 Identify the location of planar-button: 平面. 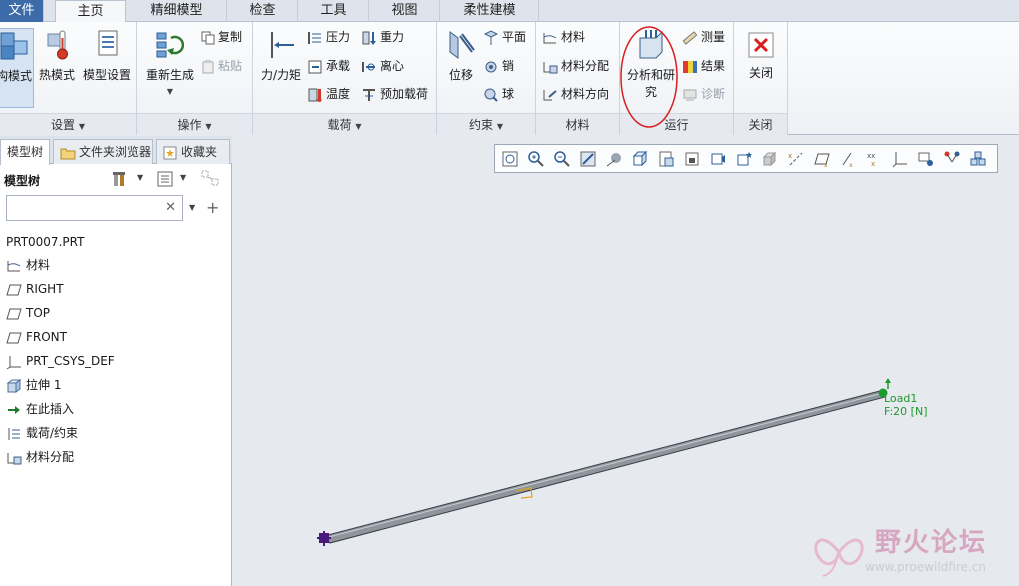
(504, 37).